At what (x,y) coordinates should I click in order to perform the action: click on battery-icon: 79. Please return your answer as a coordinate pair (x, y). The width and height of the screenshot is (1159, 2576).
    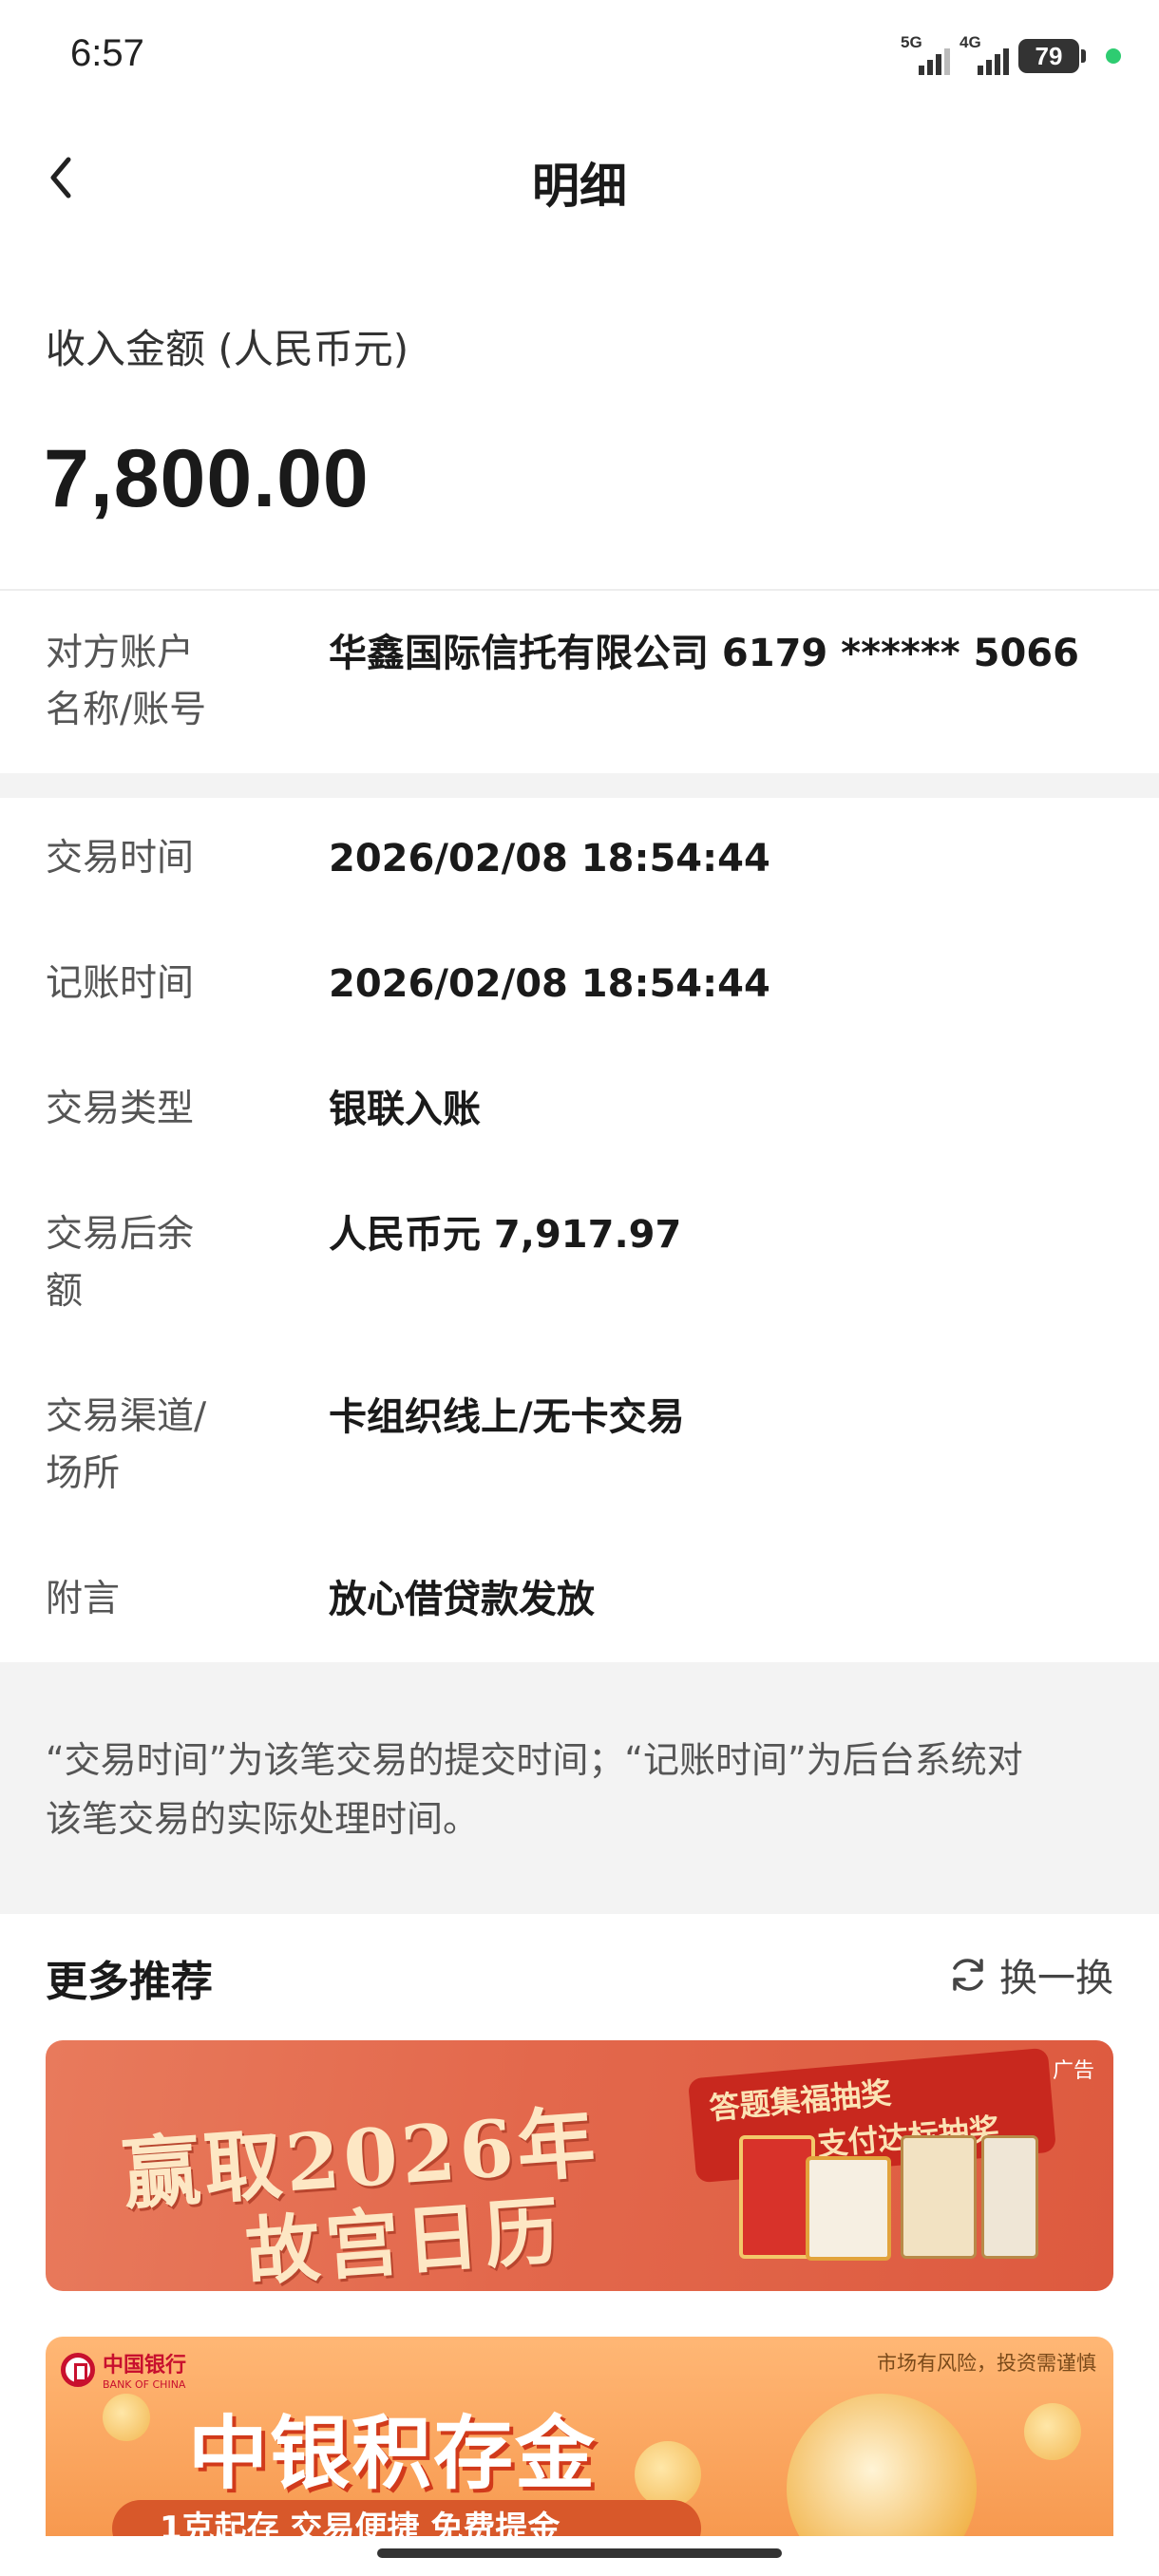
    Looking at the image, I should click on (1052, 56).